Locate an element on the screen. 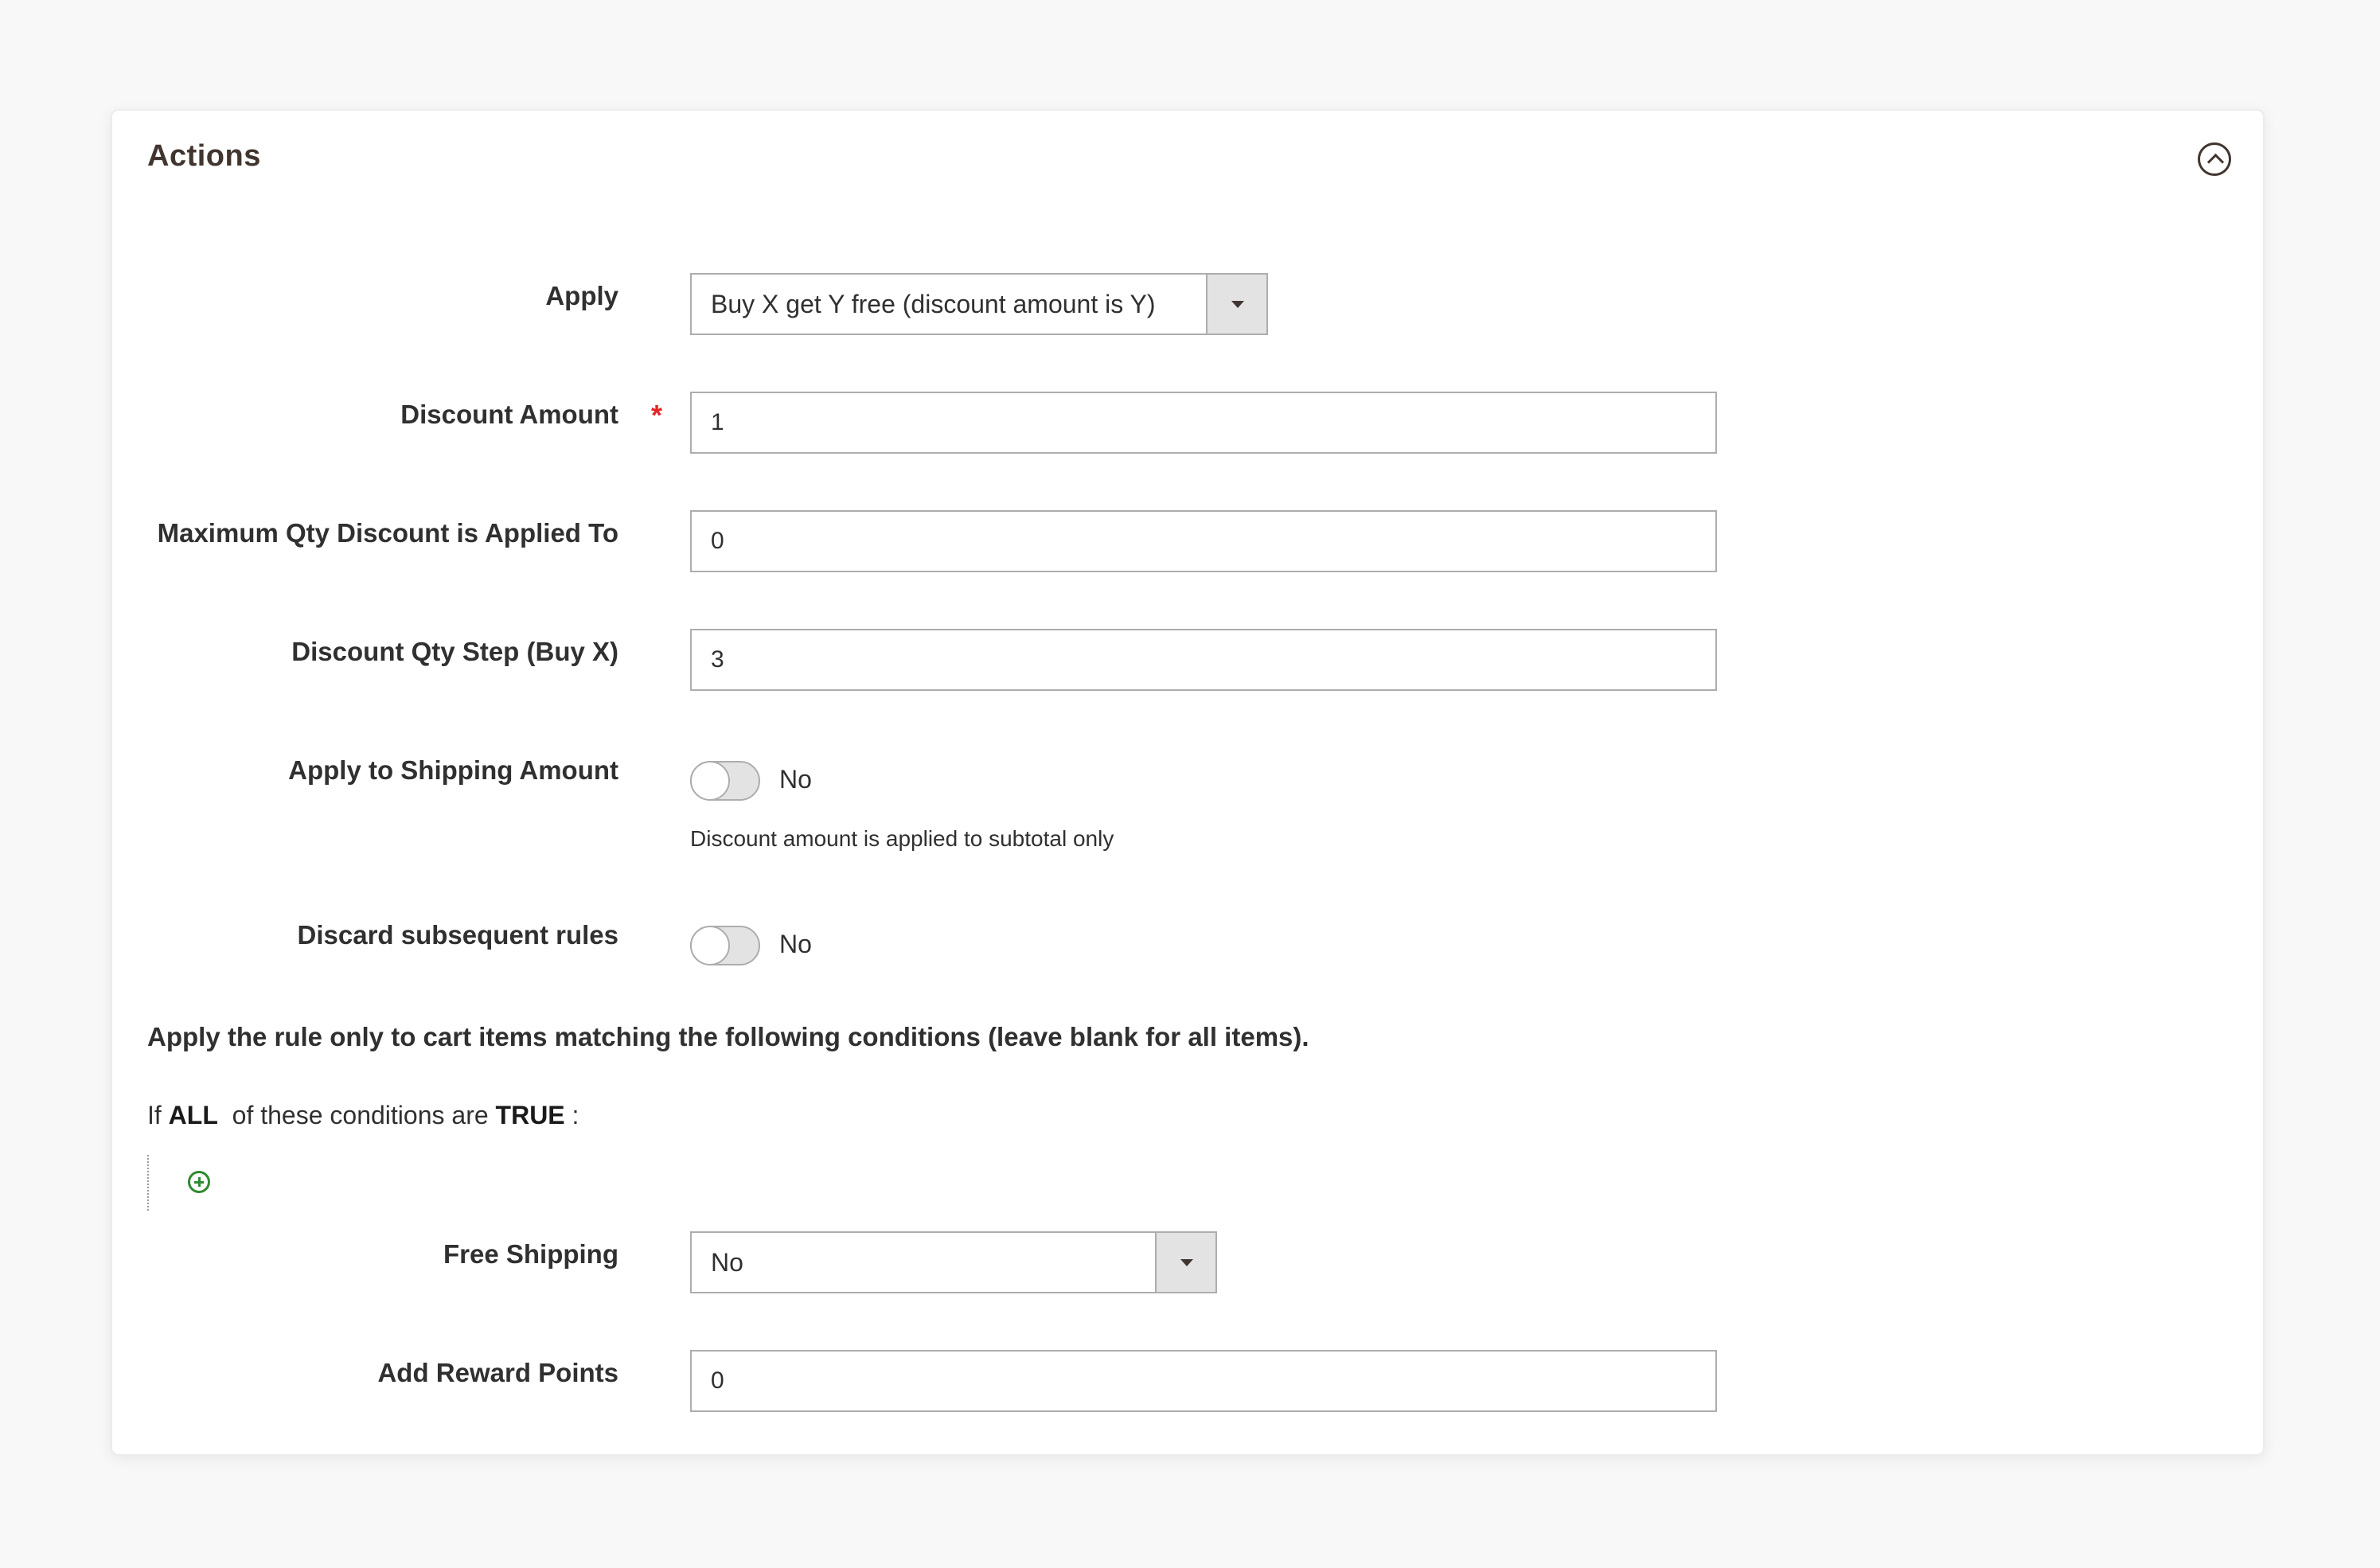 The height and width of the screenshot is (1568, 2380). free-shipping-value: No is located at coordinates (727, 1263).